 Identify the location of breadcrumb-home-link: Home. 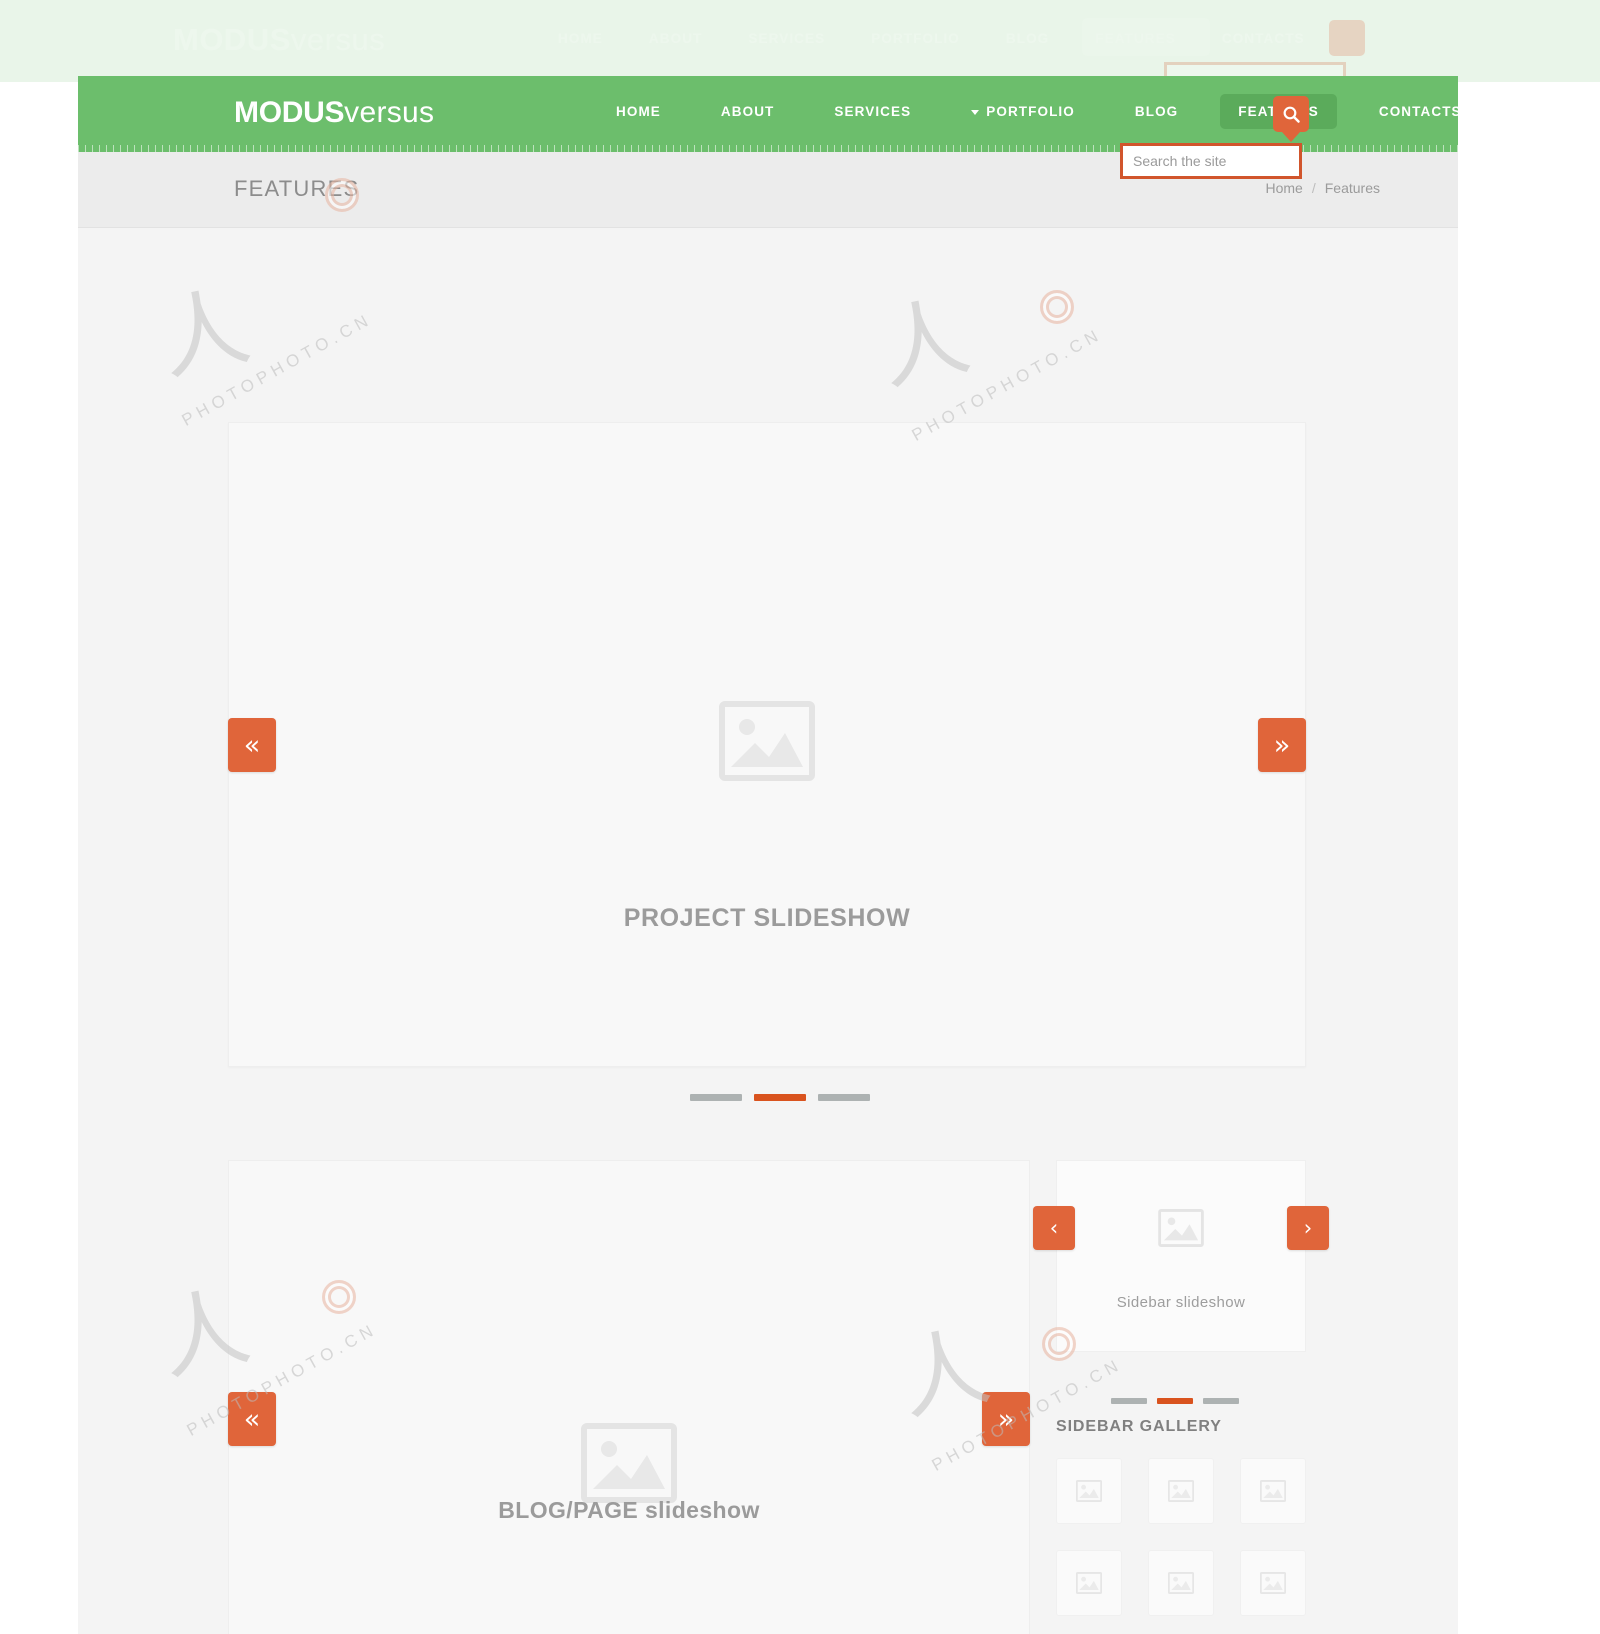
(1284, 188).